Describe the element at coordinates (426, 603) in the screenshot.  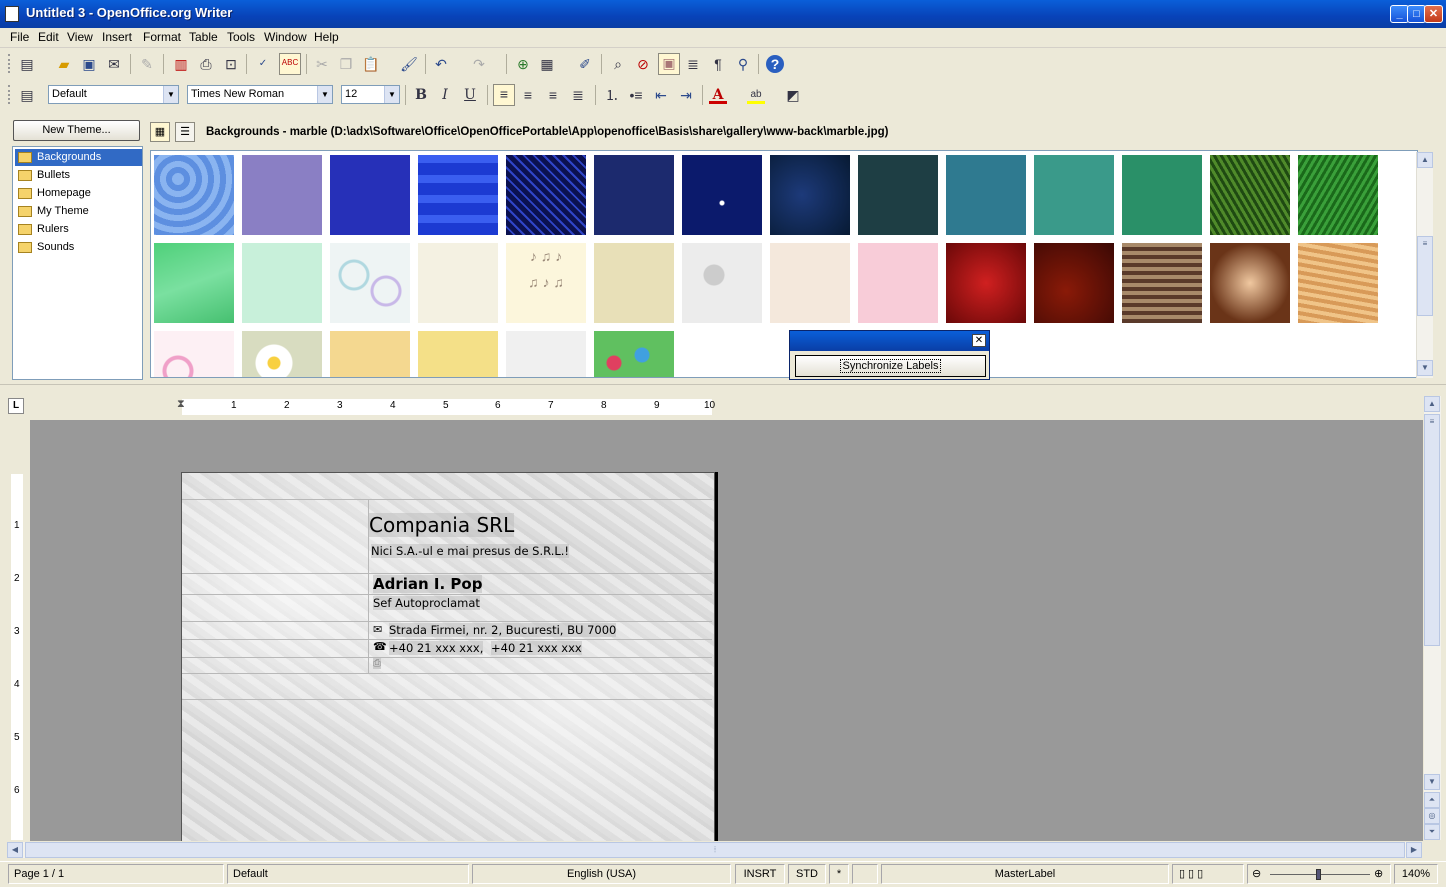
I see `person-position: Sef Autoproclamat` at that location.